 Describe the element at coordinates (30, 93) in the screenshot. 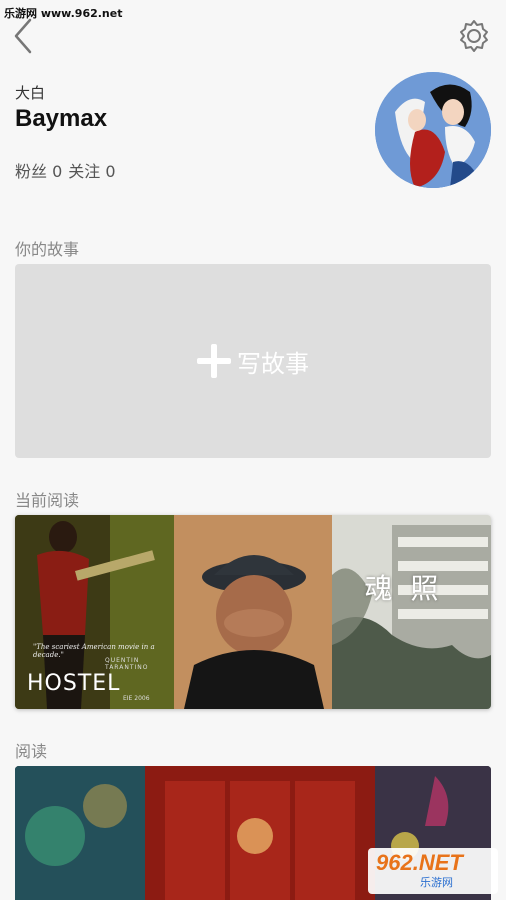

I see `profile-nickname: 大白` at that location.